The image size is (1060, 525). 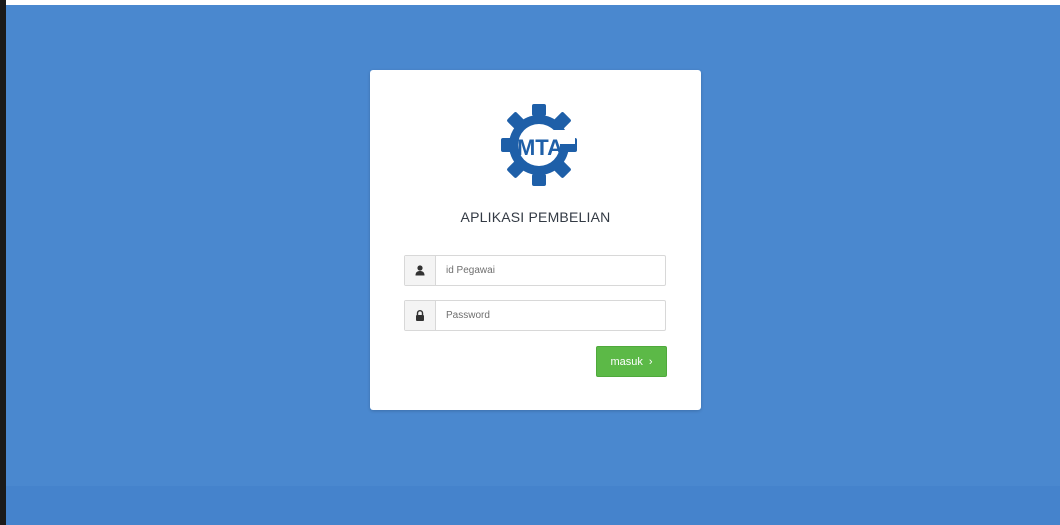 I want to click on chevron-right-icon: ›, so click(x=650, y=361).